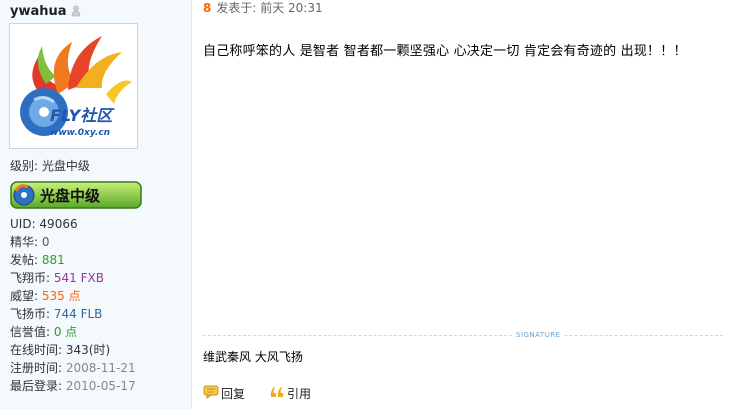 This screenshot has width=733, height=409. I want to click on reply-button: 回复, so click(224, 393).